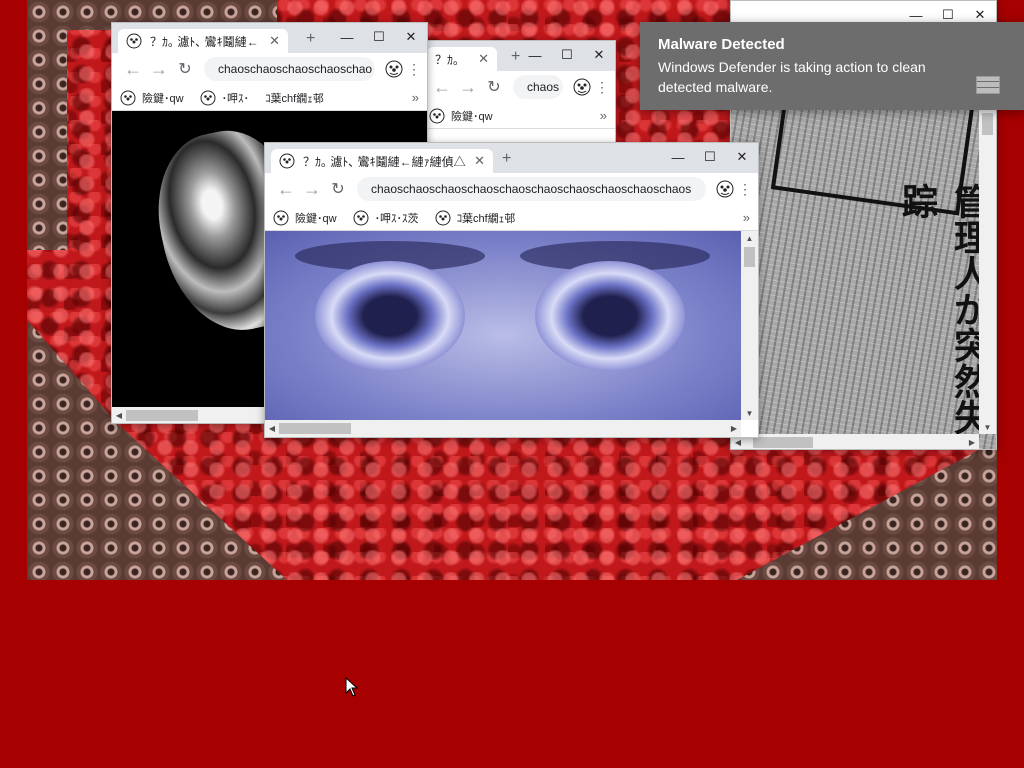  I want to click on tab-active: ？ｶ｡ 濾ﾄ､ 鸞ｷ鬮縺←縺ｧ縺偵△ ✕, so click(382, 161).